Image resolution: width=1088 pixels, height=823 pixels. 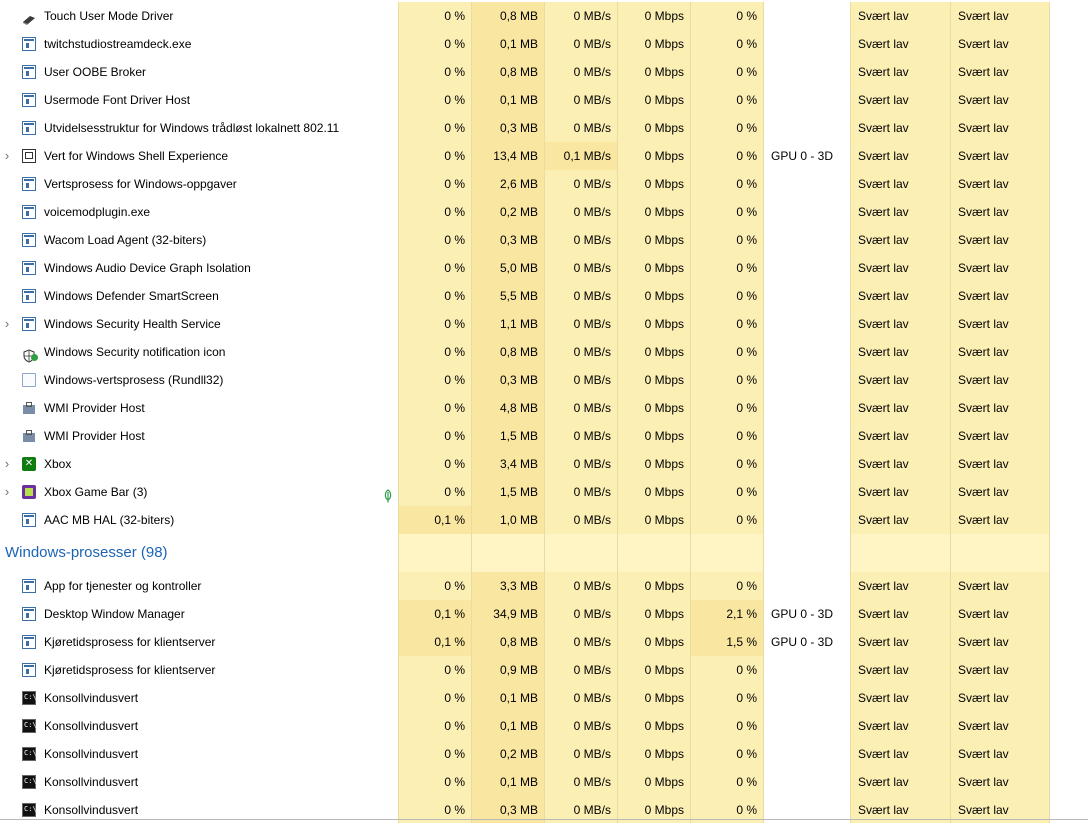 What do you see at coordinates (507, 586) in the screenshot?
I see `memory-cell: 3,3 MB` at bounding box center [507, 586].